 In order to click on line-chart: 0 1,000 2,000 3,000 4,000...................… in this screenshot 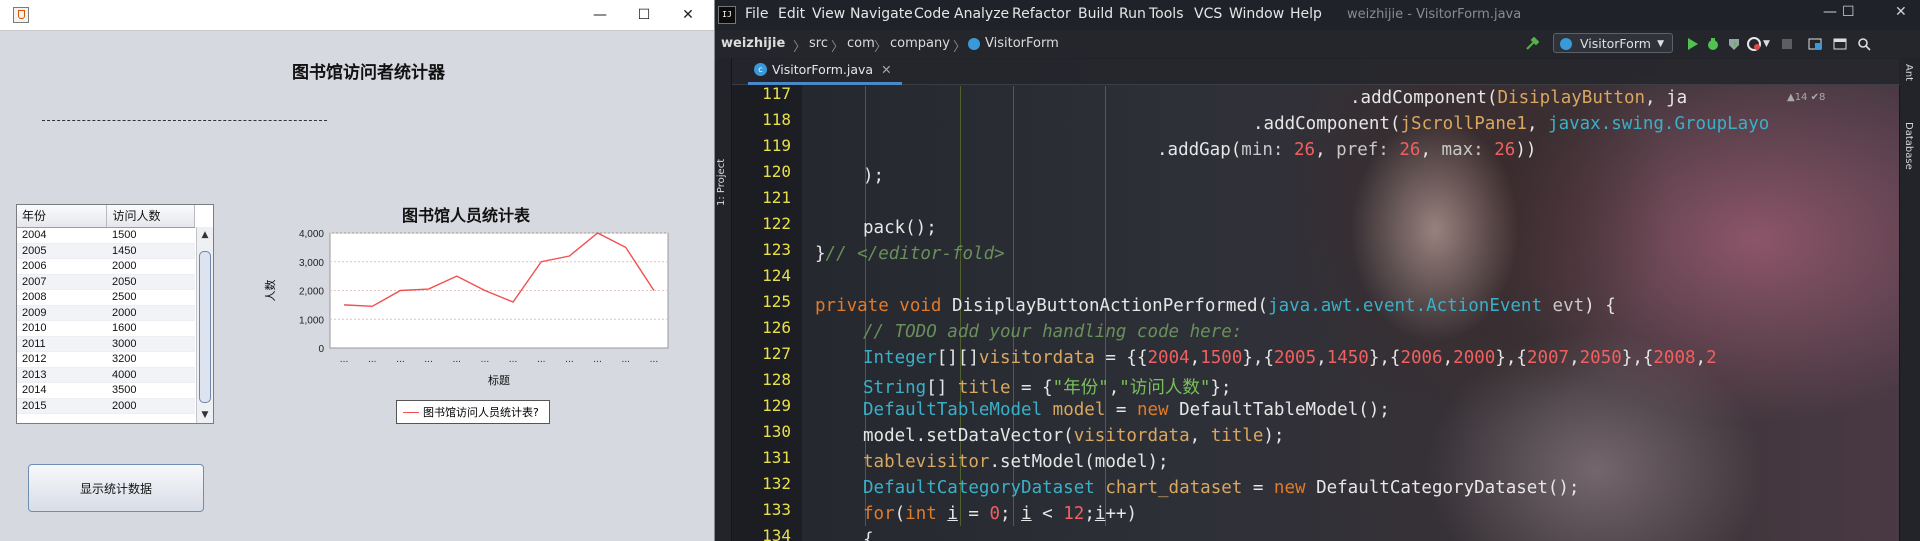, I will do `click(466, 308)`.